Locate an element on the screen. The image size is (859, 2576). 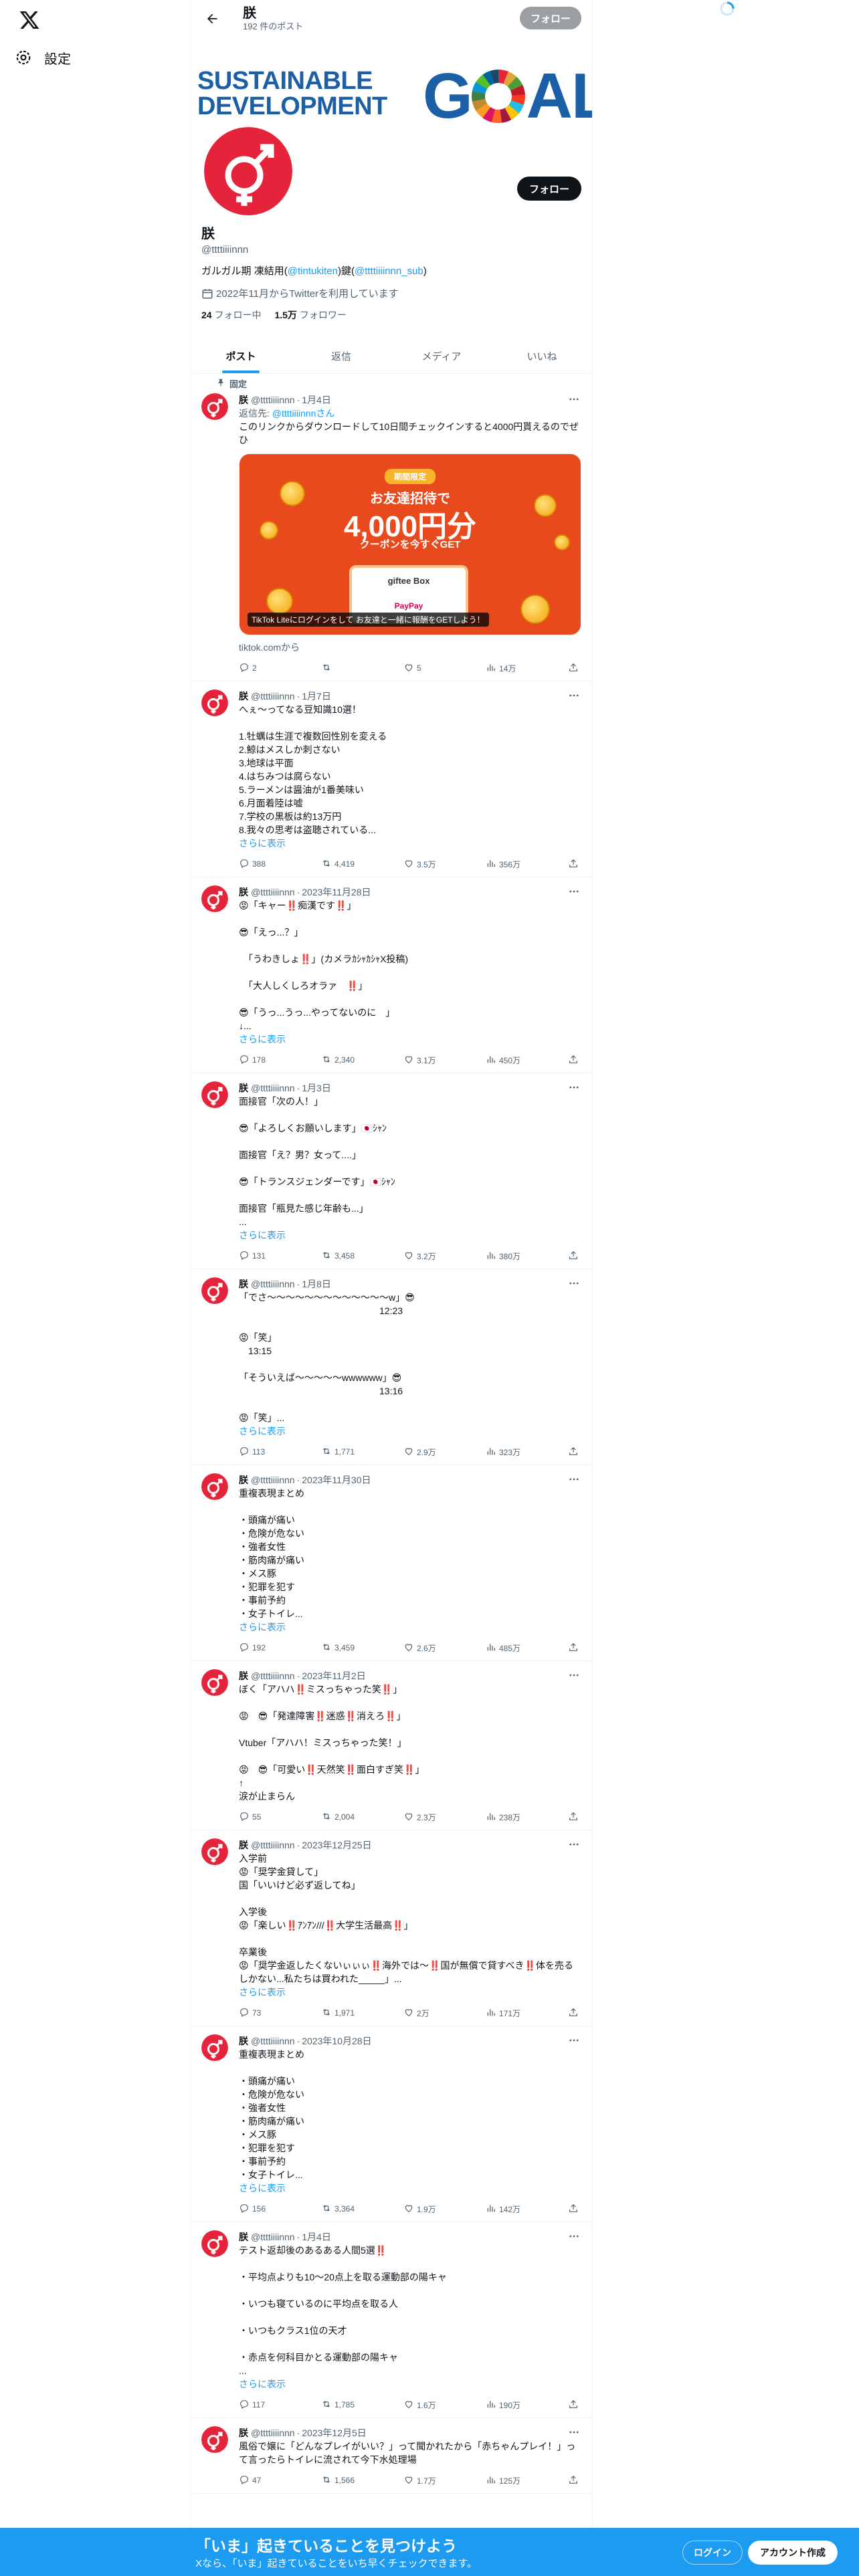
like-button: 2.9万 is located at coordinates (423, 1452).